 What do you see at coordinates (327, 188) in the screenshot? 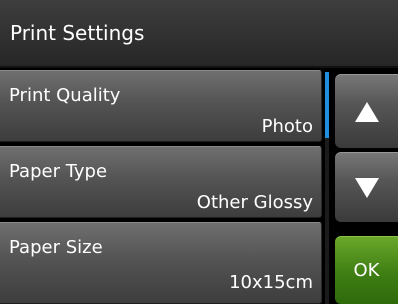
I see `scrollbar` at bounding box center [327, 188].